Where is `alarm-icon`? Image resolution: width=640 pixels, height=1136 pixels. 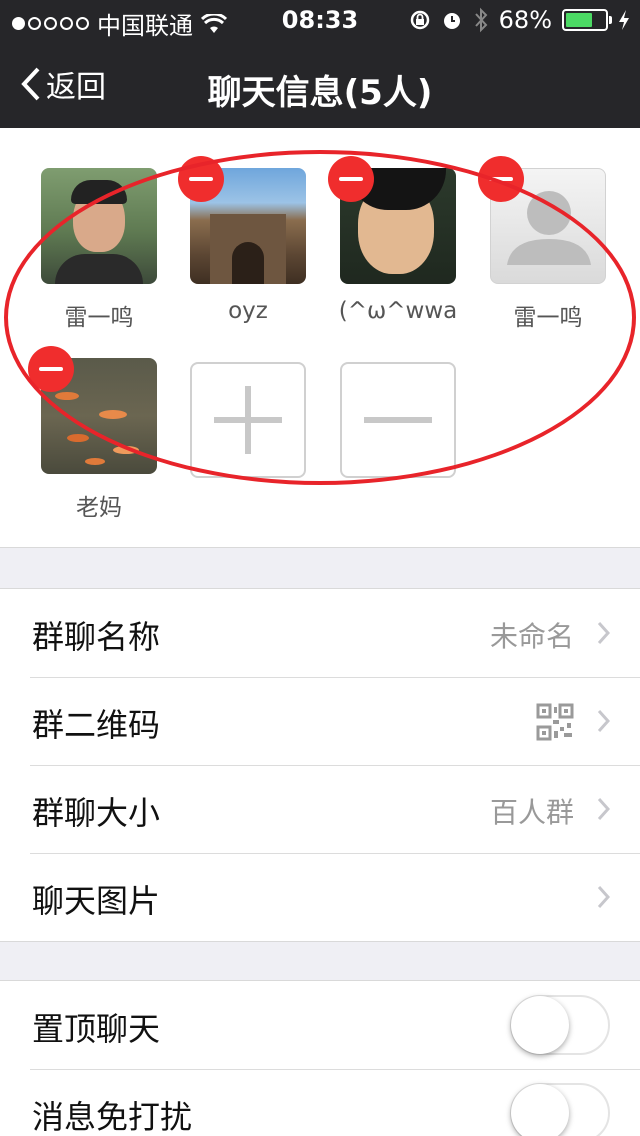
alarm-icon is located at coordinates (451, 21).